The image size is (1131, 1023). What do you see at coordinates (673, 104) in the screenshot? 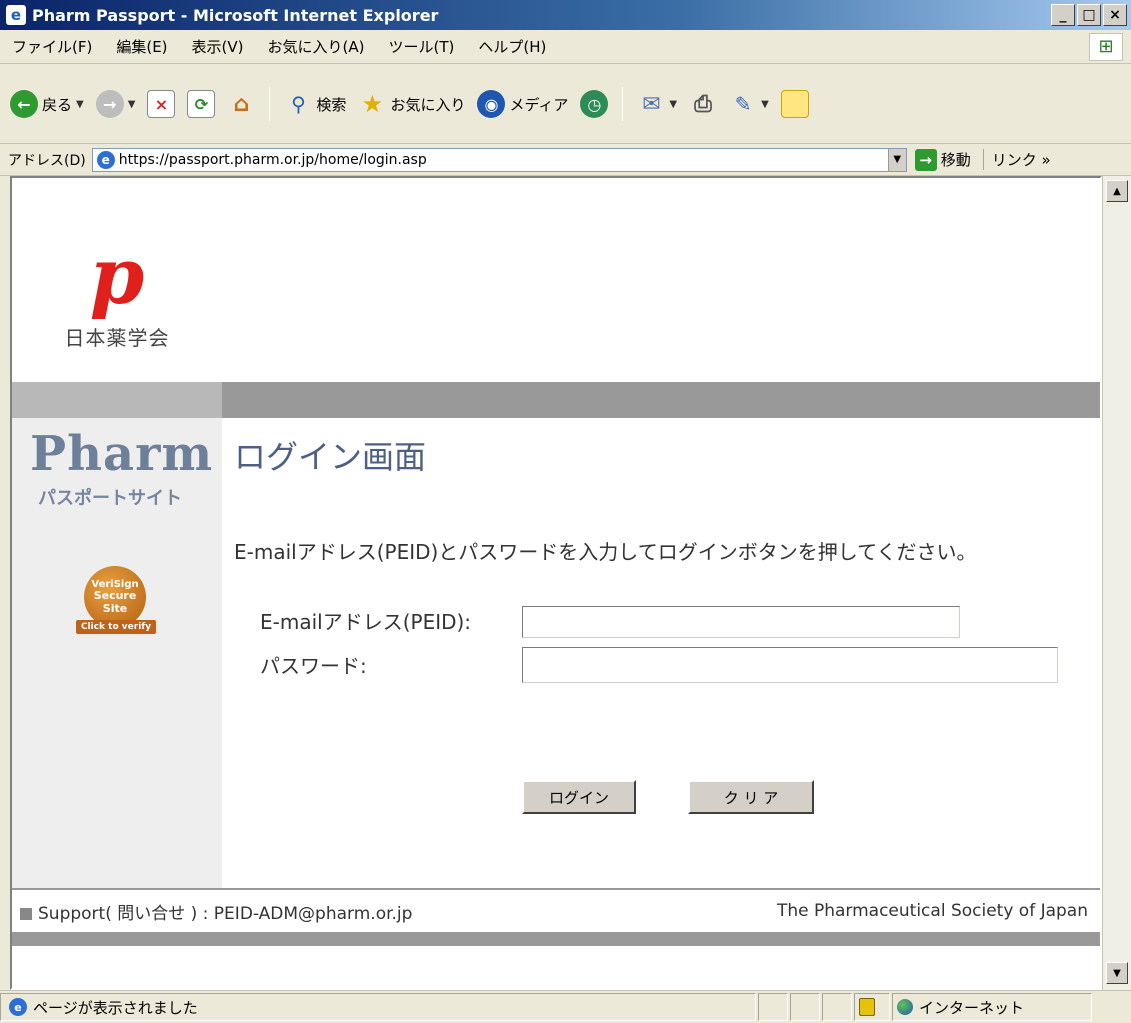
I see `mail-dropdown-icon: ▼` at bounding box center [673, 104].